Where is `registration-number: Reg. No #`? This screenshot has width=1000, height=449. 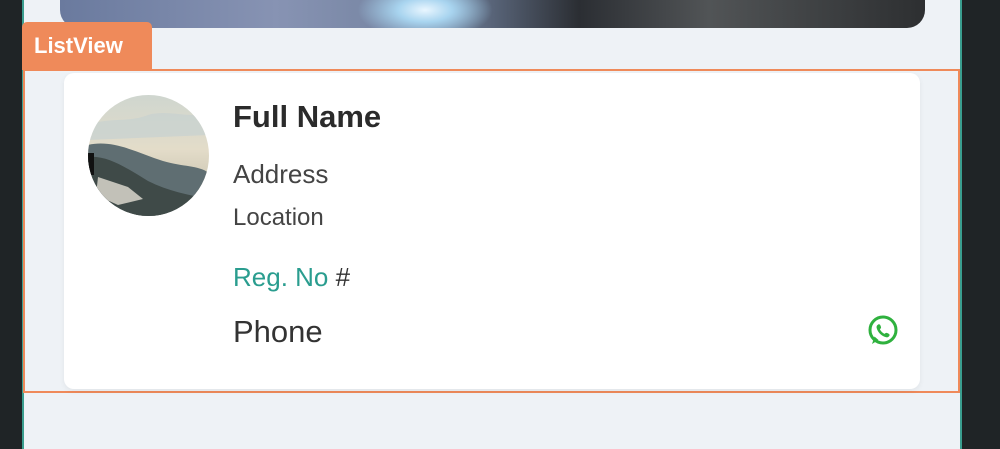
registration-number: Reg. No # is located at coordinates (291, 277).